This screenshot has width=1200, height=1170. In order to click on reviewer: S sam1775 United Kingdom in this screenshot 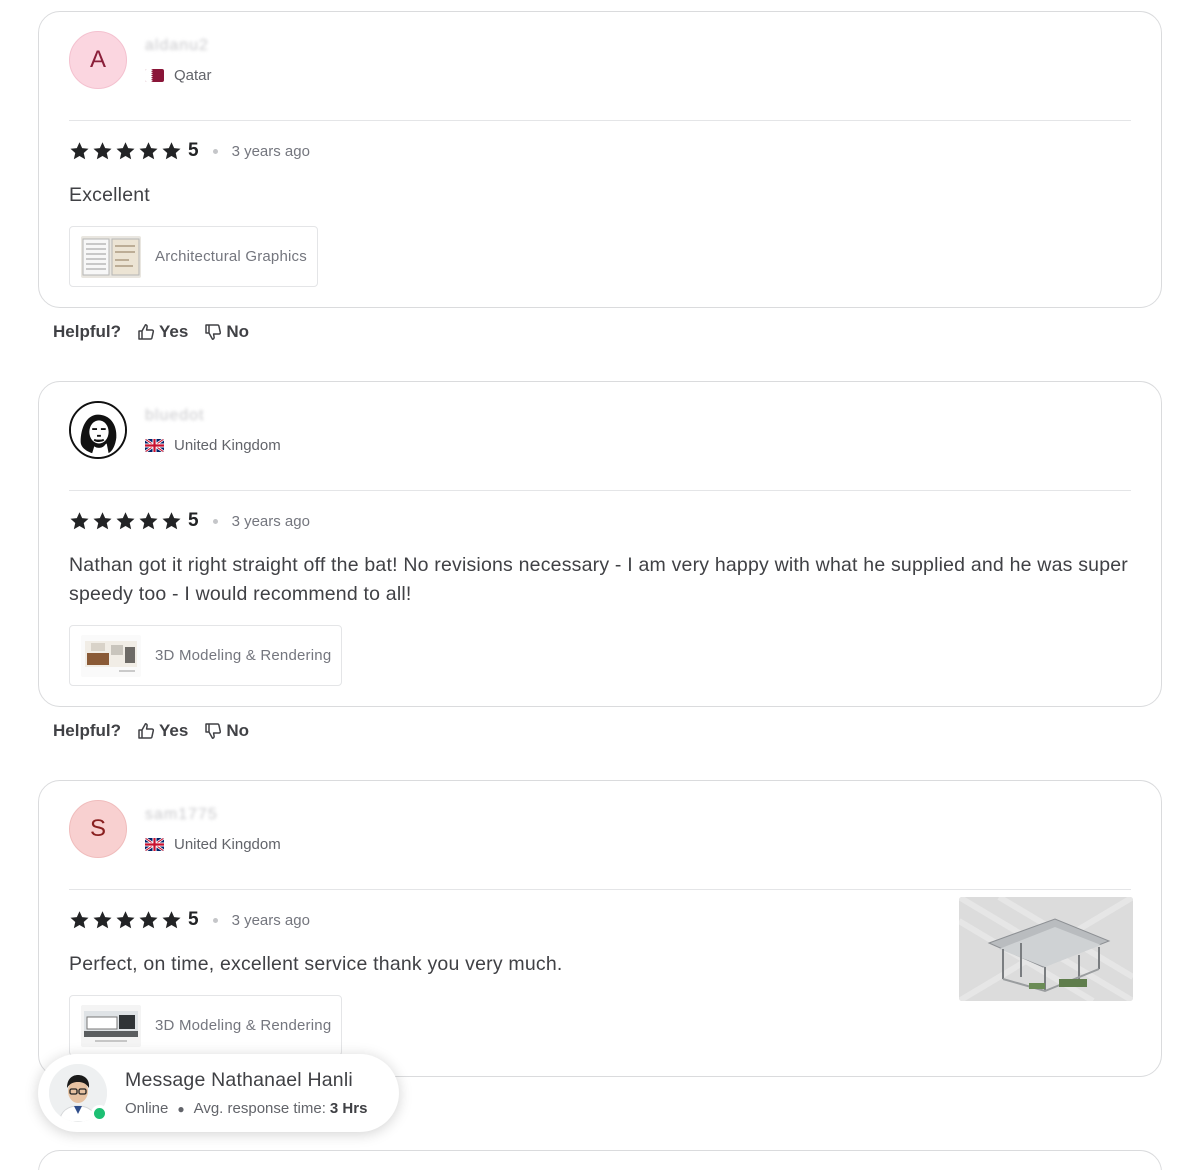, I will do `click(600, 829)`.